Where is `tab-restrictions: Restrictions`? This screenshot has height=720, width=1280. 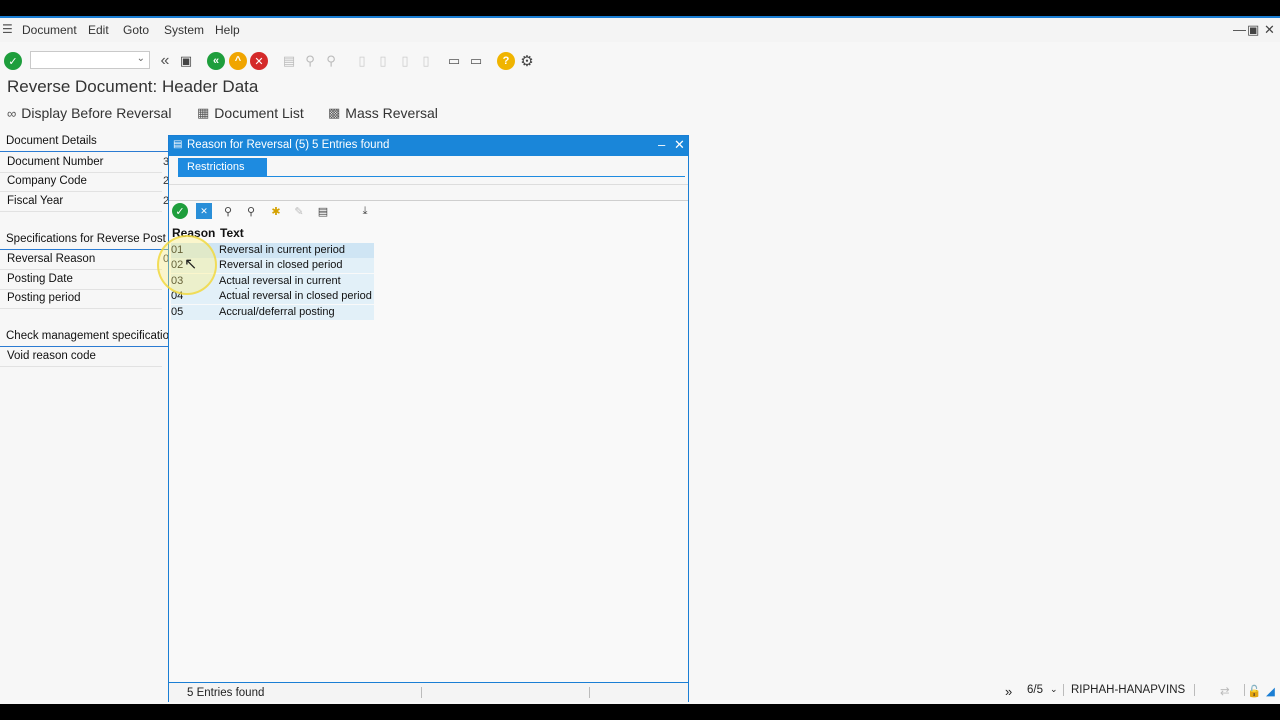 tab-restrictions: Restrictions is located at coordinates (222, 167).